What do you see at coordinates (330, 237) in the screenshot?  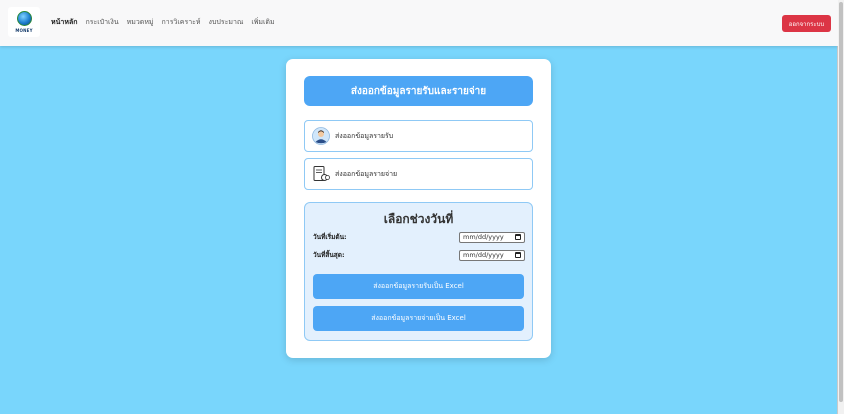 I see `start-date-label: วันที่เริ่มต้น:` at bounding box center [330, 237].